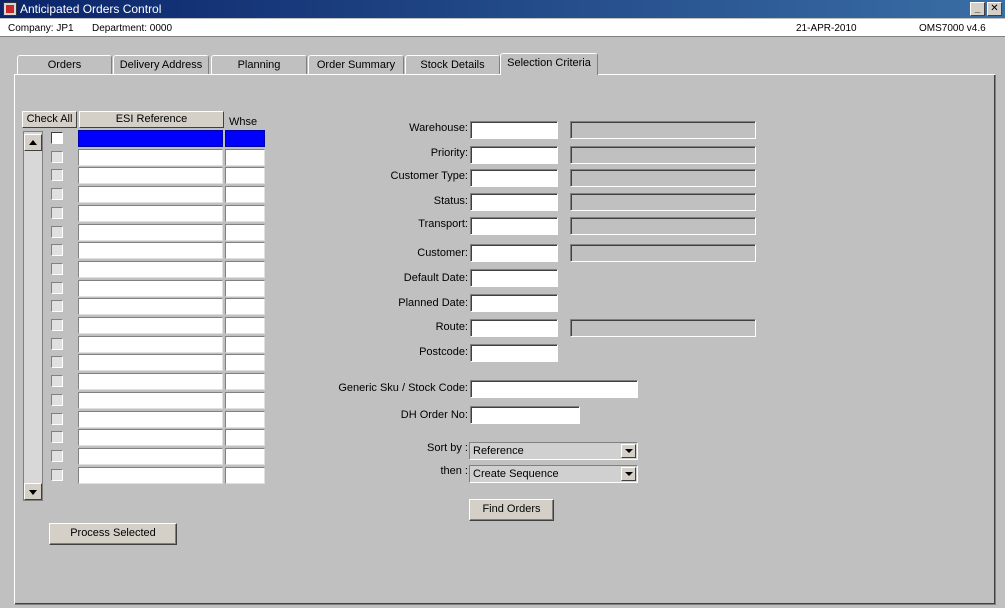  I want to click on postcode-input, so click(514, 353).